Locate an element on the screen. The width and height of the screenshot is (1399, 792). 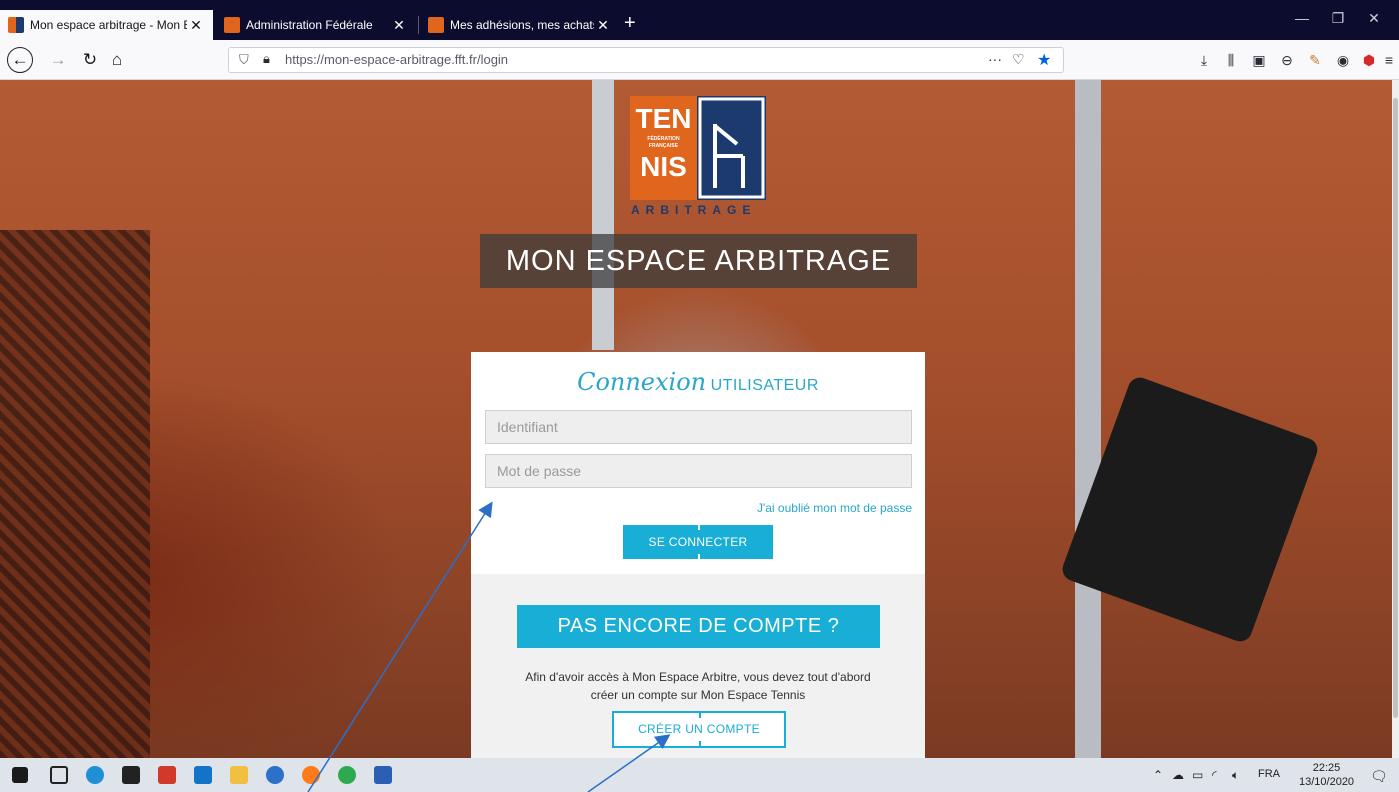
extension-eye-icon: ◉ is located at coordinates (1343, 60).